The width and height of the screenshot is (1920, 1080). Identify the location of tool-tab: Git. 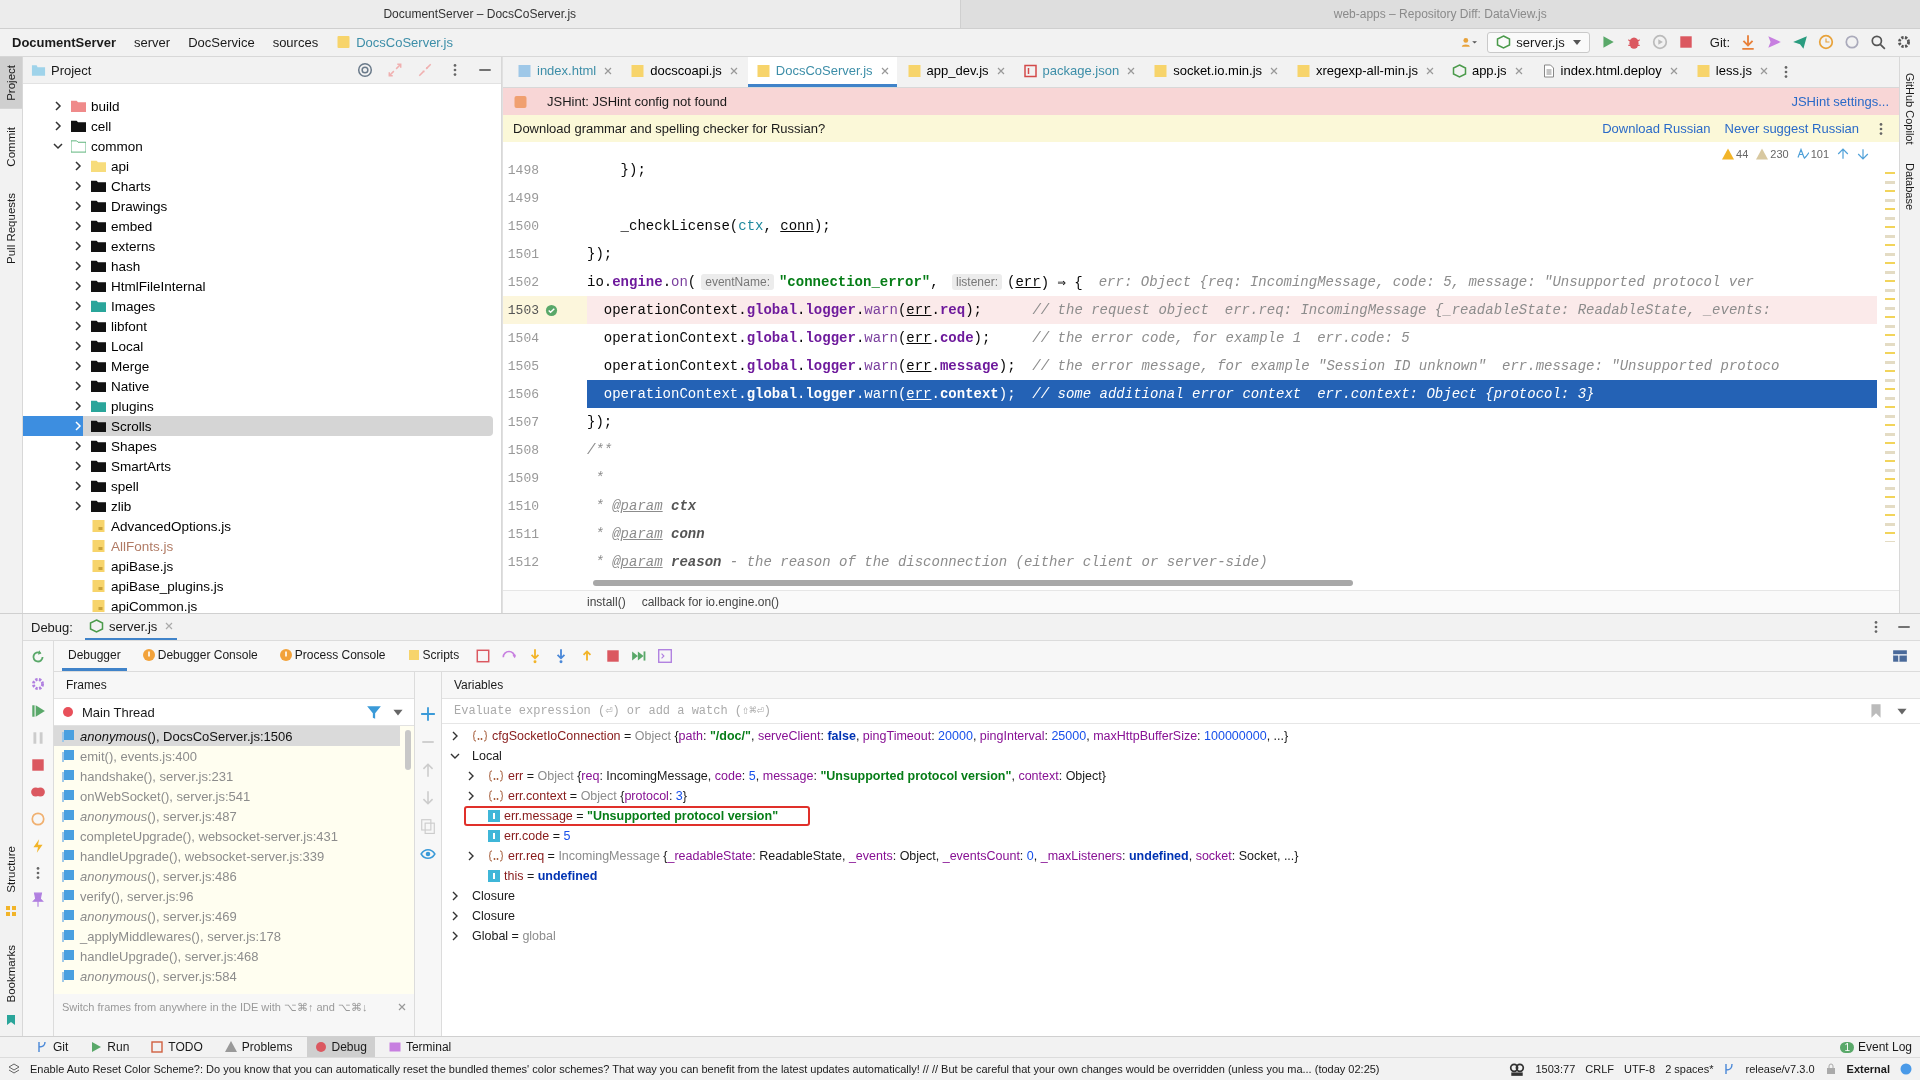
(52, 1047).